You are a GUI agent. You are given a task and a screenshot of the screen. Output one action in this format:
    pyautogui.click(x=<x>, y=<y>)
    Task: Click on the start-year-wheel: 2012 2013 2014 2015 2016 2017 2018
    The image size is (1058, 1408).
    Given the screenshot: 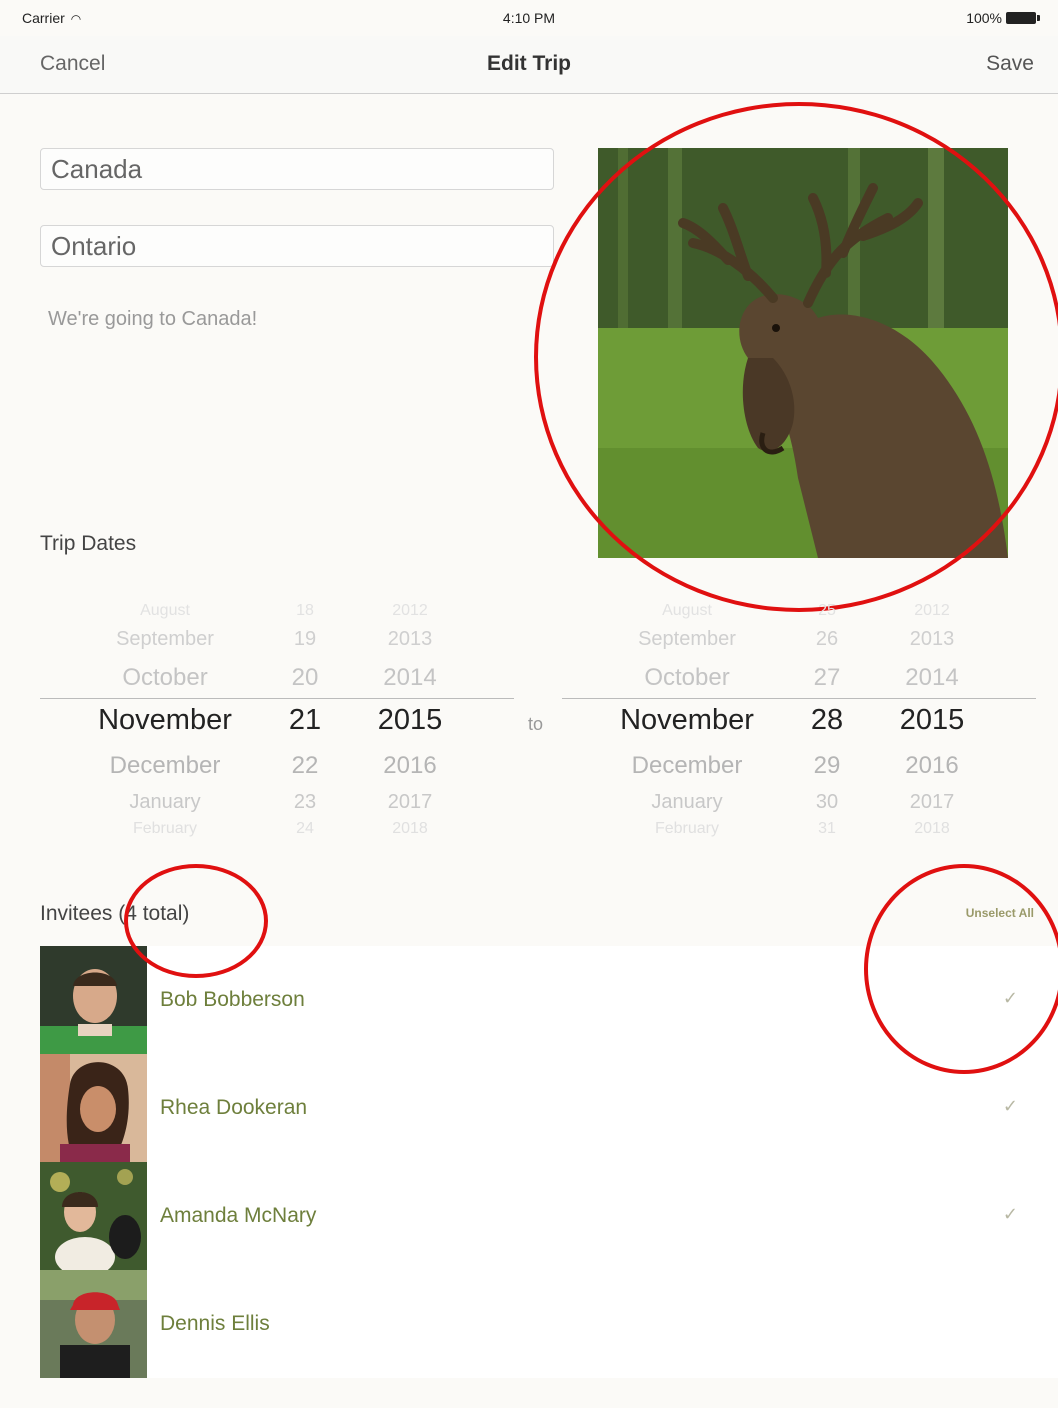 What is the action you would take?
    pyautogui.click(x=410, y=723)
    